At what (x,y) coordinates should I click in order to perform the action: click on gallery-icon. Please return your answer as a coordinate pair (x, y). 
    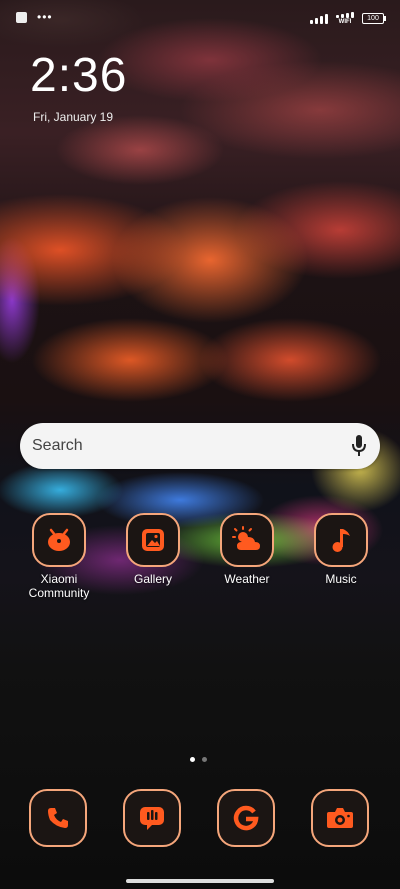
    Looking at the image, I should click on (153, 540).